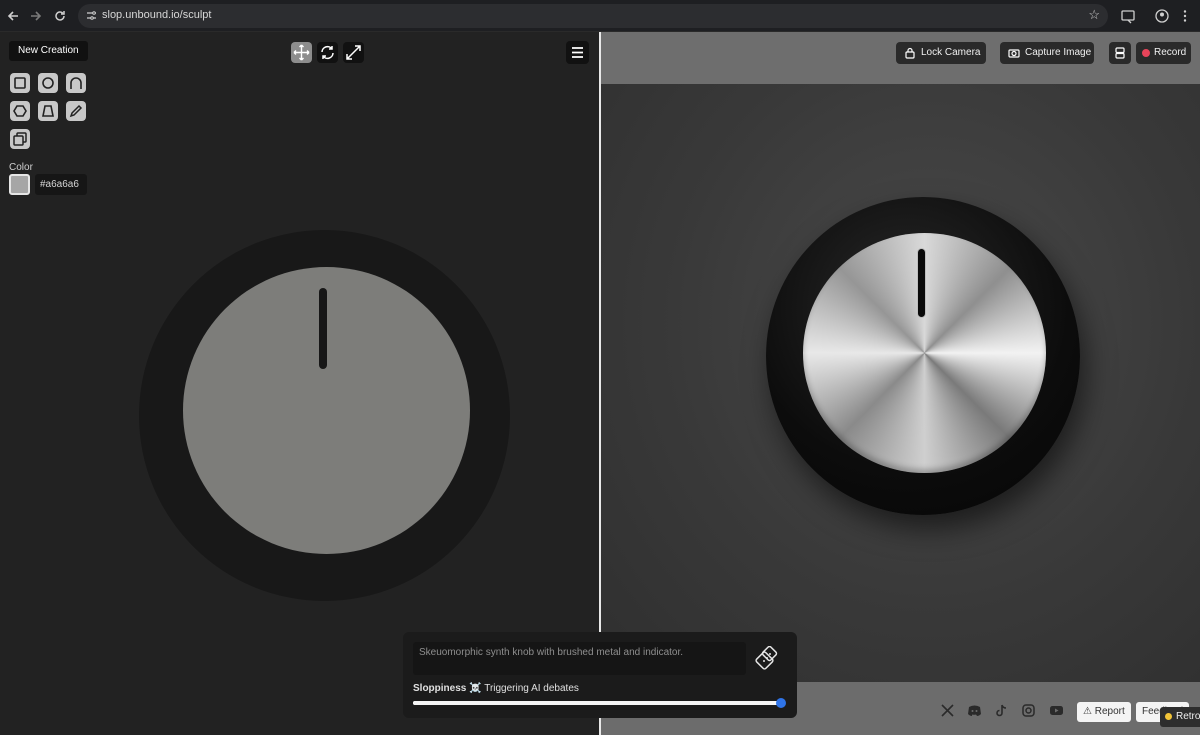 This screenshot has width=1200, height=735. I want to click on new-creation-button: New Creation, so click(48, 51).